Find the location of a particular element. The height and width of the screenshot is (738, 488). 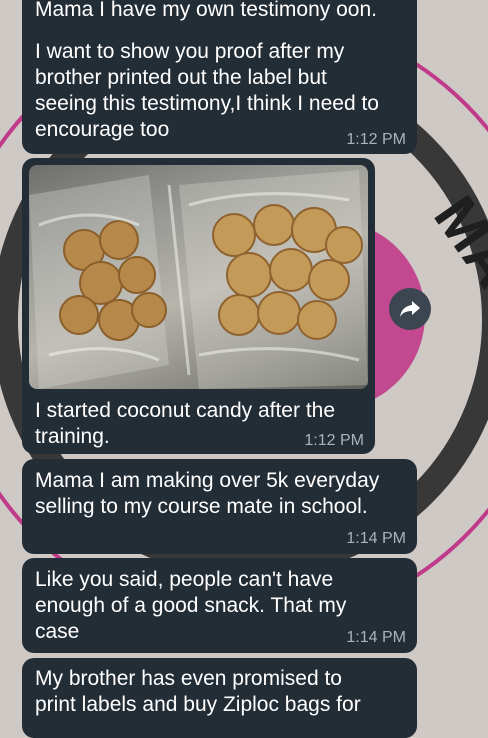

caption-line: I started coconut candy after the is located at coordinates (185, 410).